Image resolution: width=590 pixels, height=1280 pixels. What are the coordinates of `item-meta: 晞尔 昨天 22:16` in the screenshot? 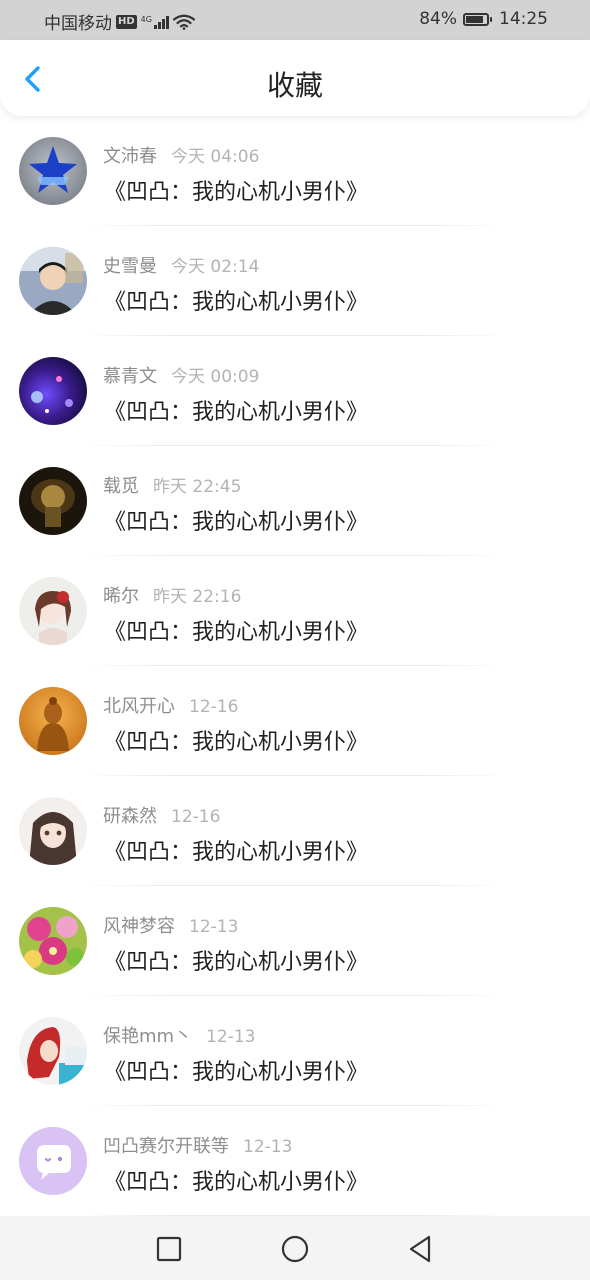 It's located at (172, 595).